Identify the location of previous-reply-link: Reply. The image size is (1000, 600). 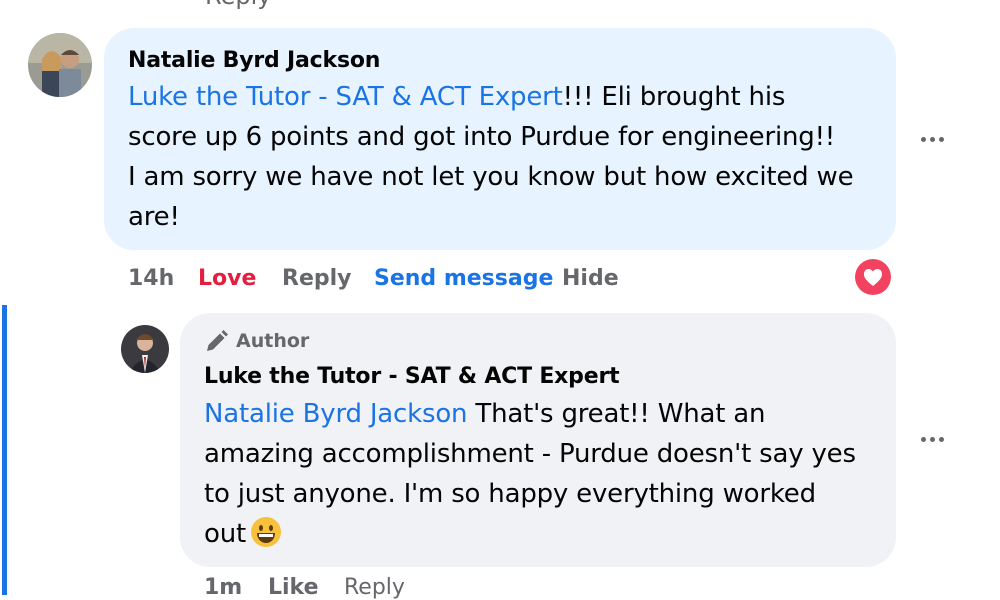
(238, 5).